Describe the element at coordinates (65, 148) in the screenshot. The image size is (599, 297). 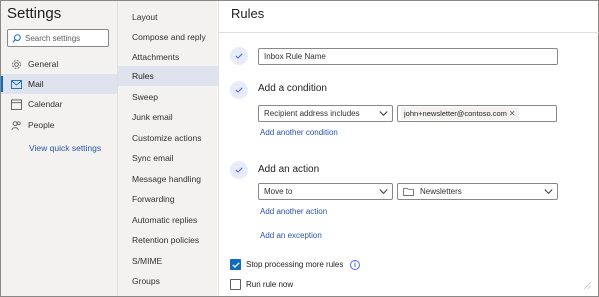
I see `view-quick-settings-link: View quick settings` at that location.